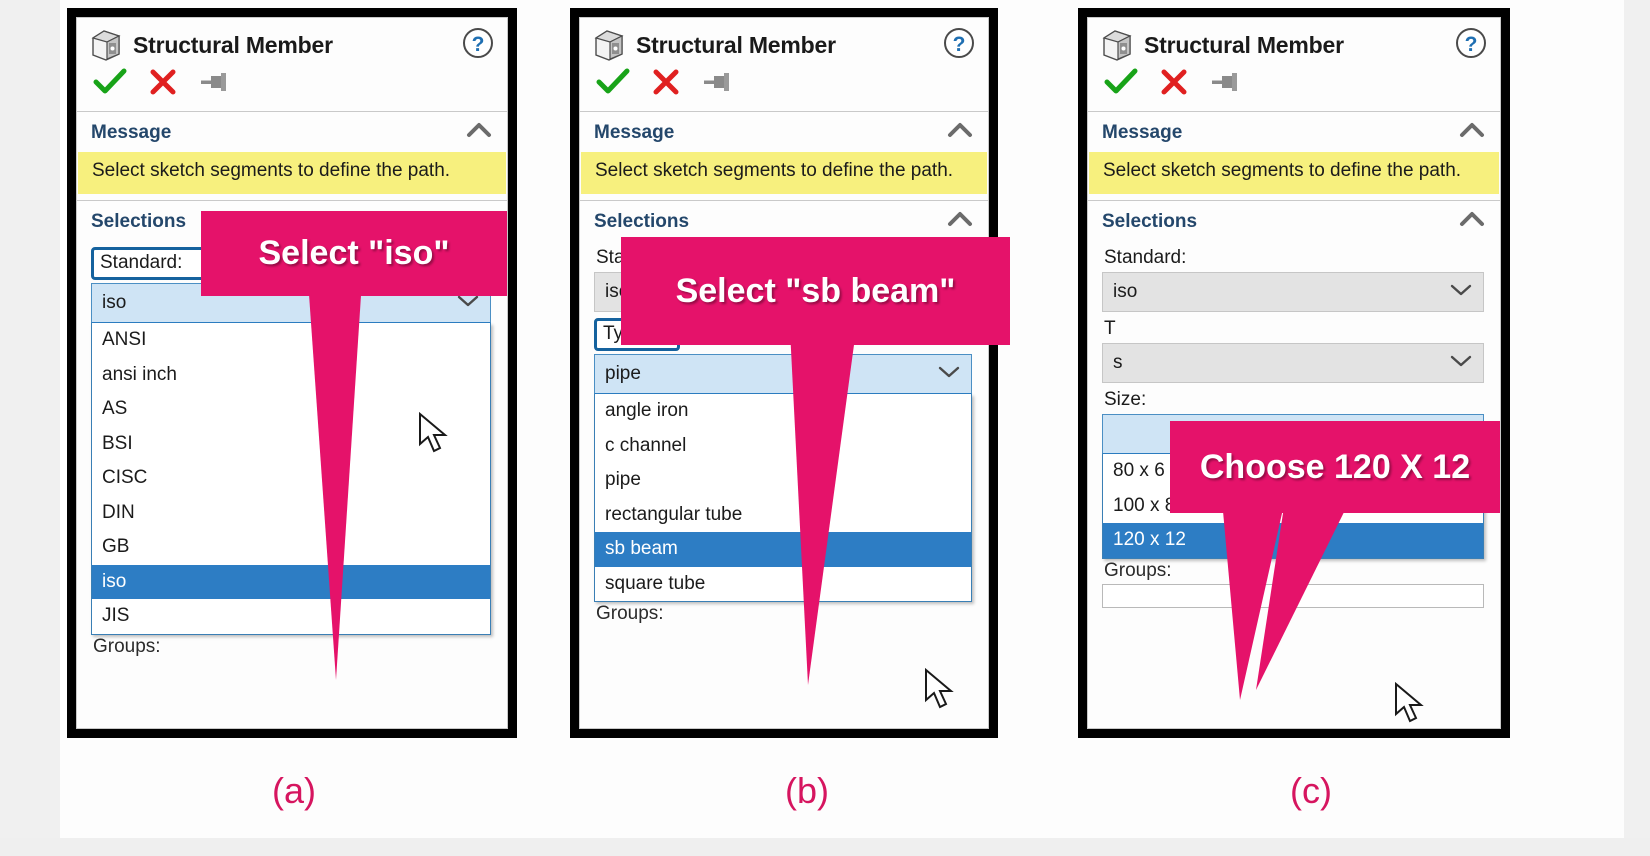 The image size is (1650, 856). What do you see at coordinates (1118, 363) in the screenshot?
I see `type-combo-value: s` at bounding box center [1118, 363].